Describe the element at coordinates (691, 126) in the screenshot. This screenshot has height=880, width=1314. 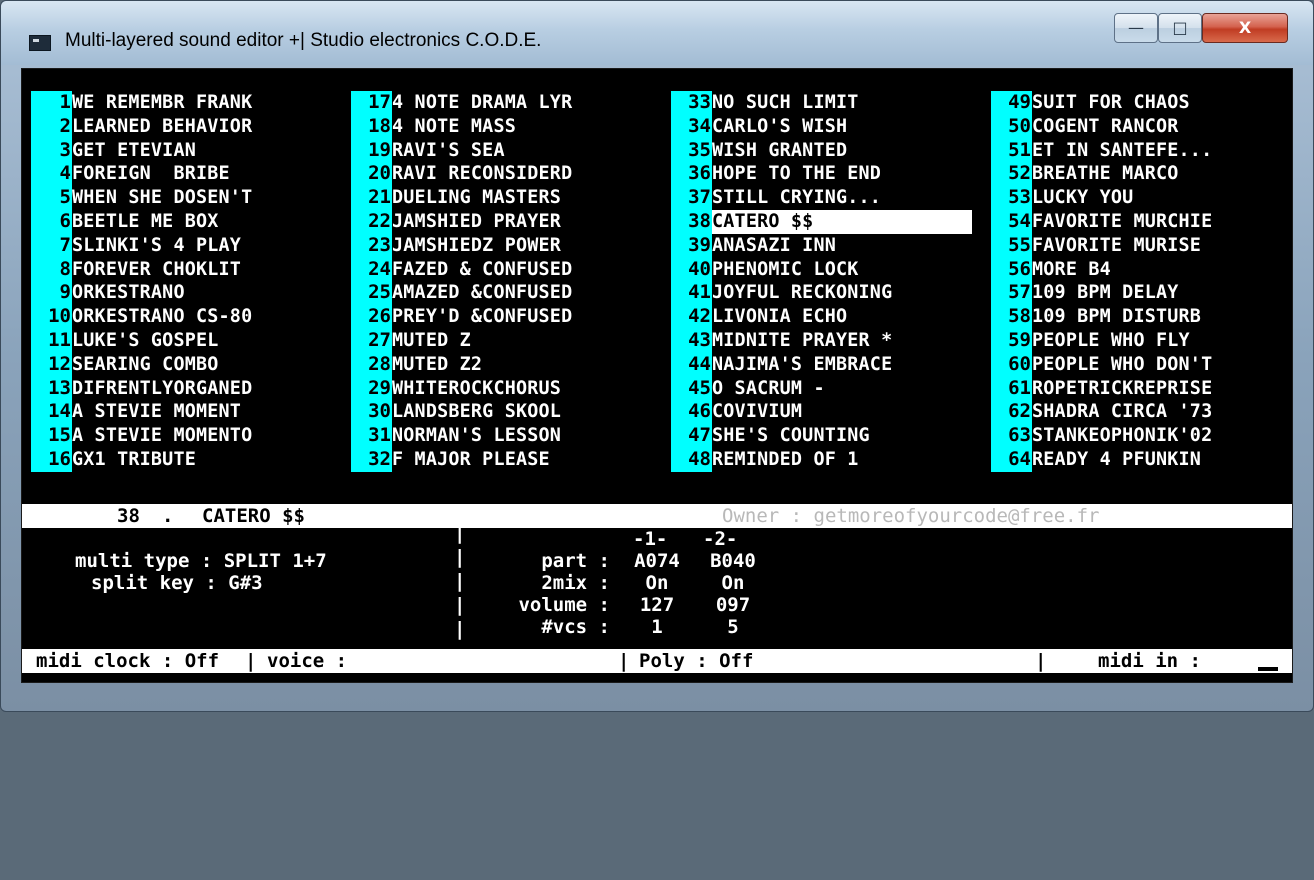
I see `program-number: 34` at that location.